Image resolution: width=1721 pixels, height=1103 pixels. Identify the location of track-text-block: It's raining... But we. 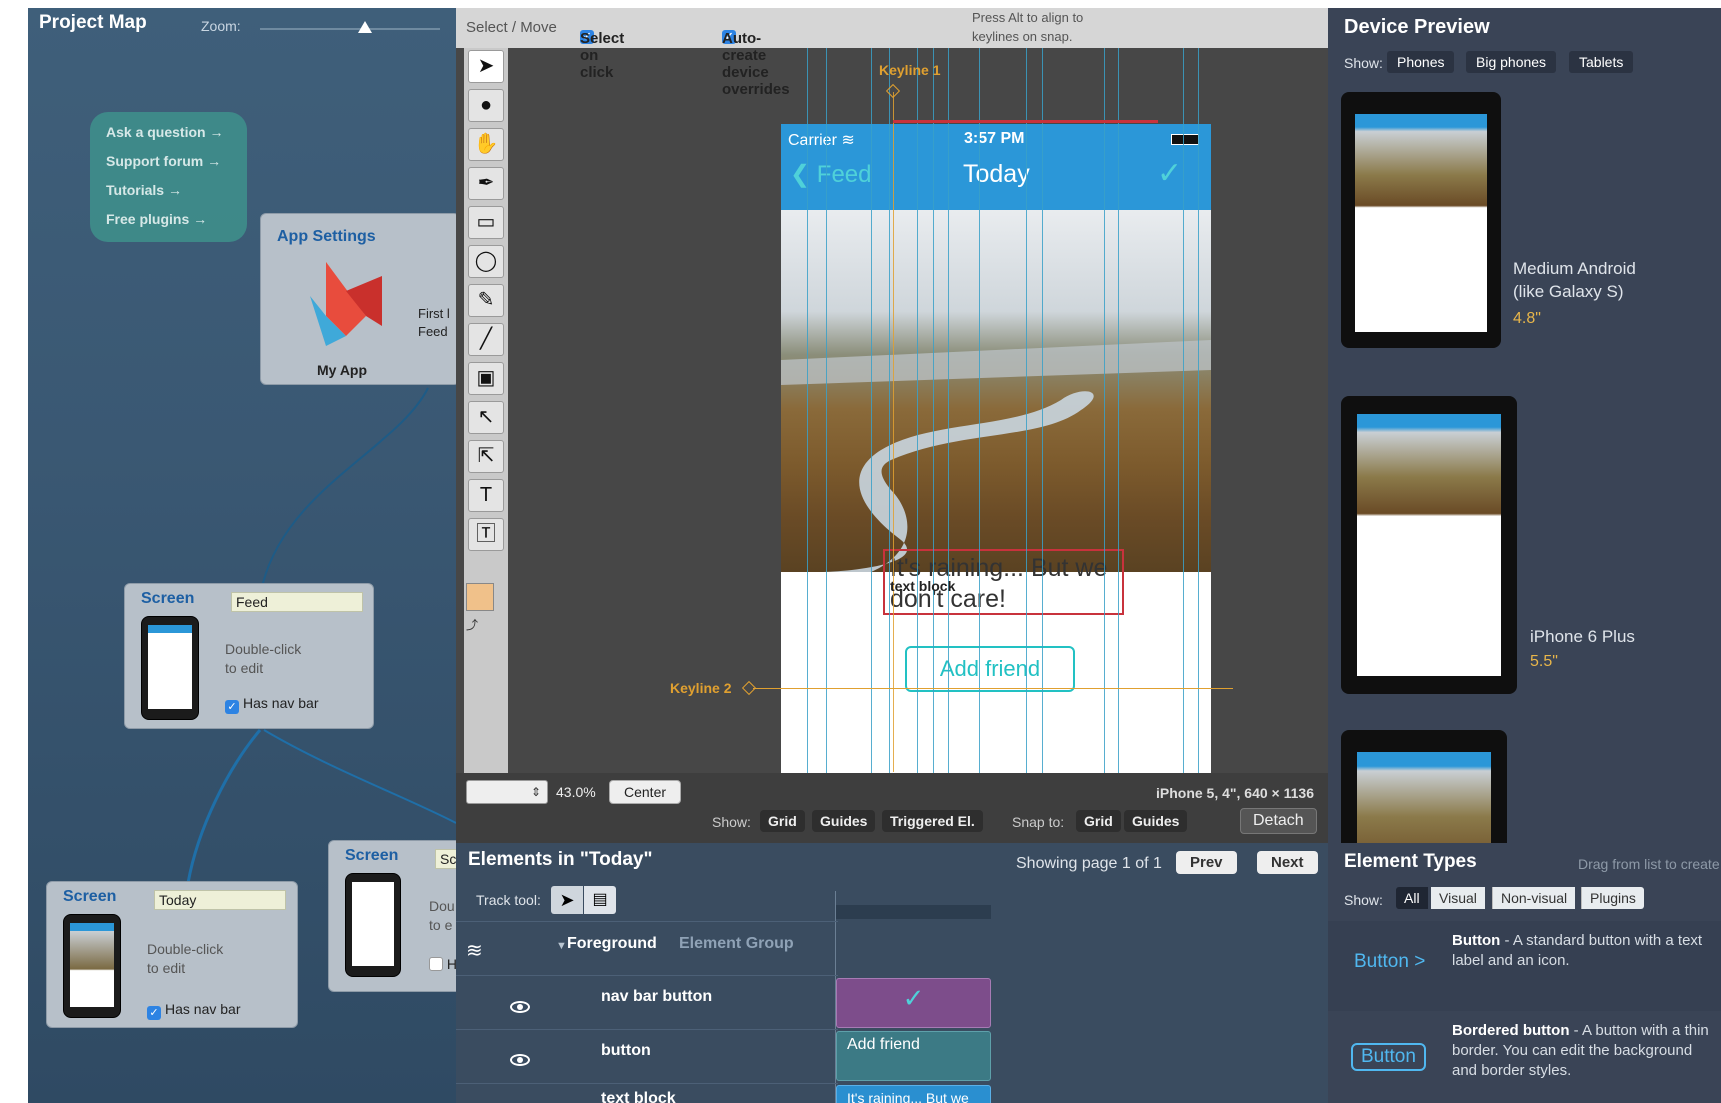
(913, 1094).